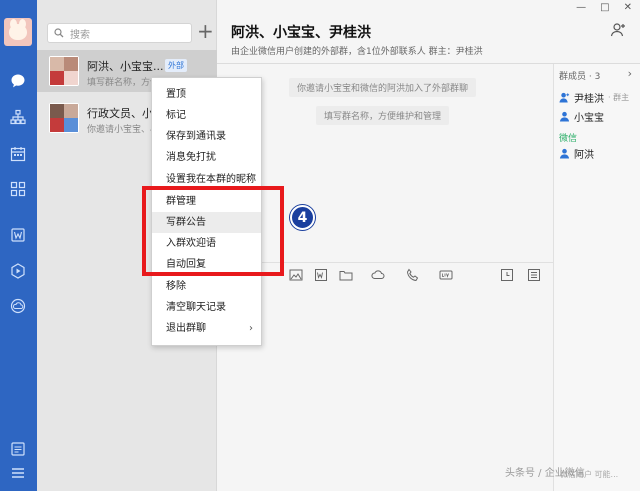 The height and width of the screenshot is (491, 640). What do you see at coordinates (580, 77) in the screenshot?
I see `members-header: 群成员 · 3` at bounding box center [580, 77].